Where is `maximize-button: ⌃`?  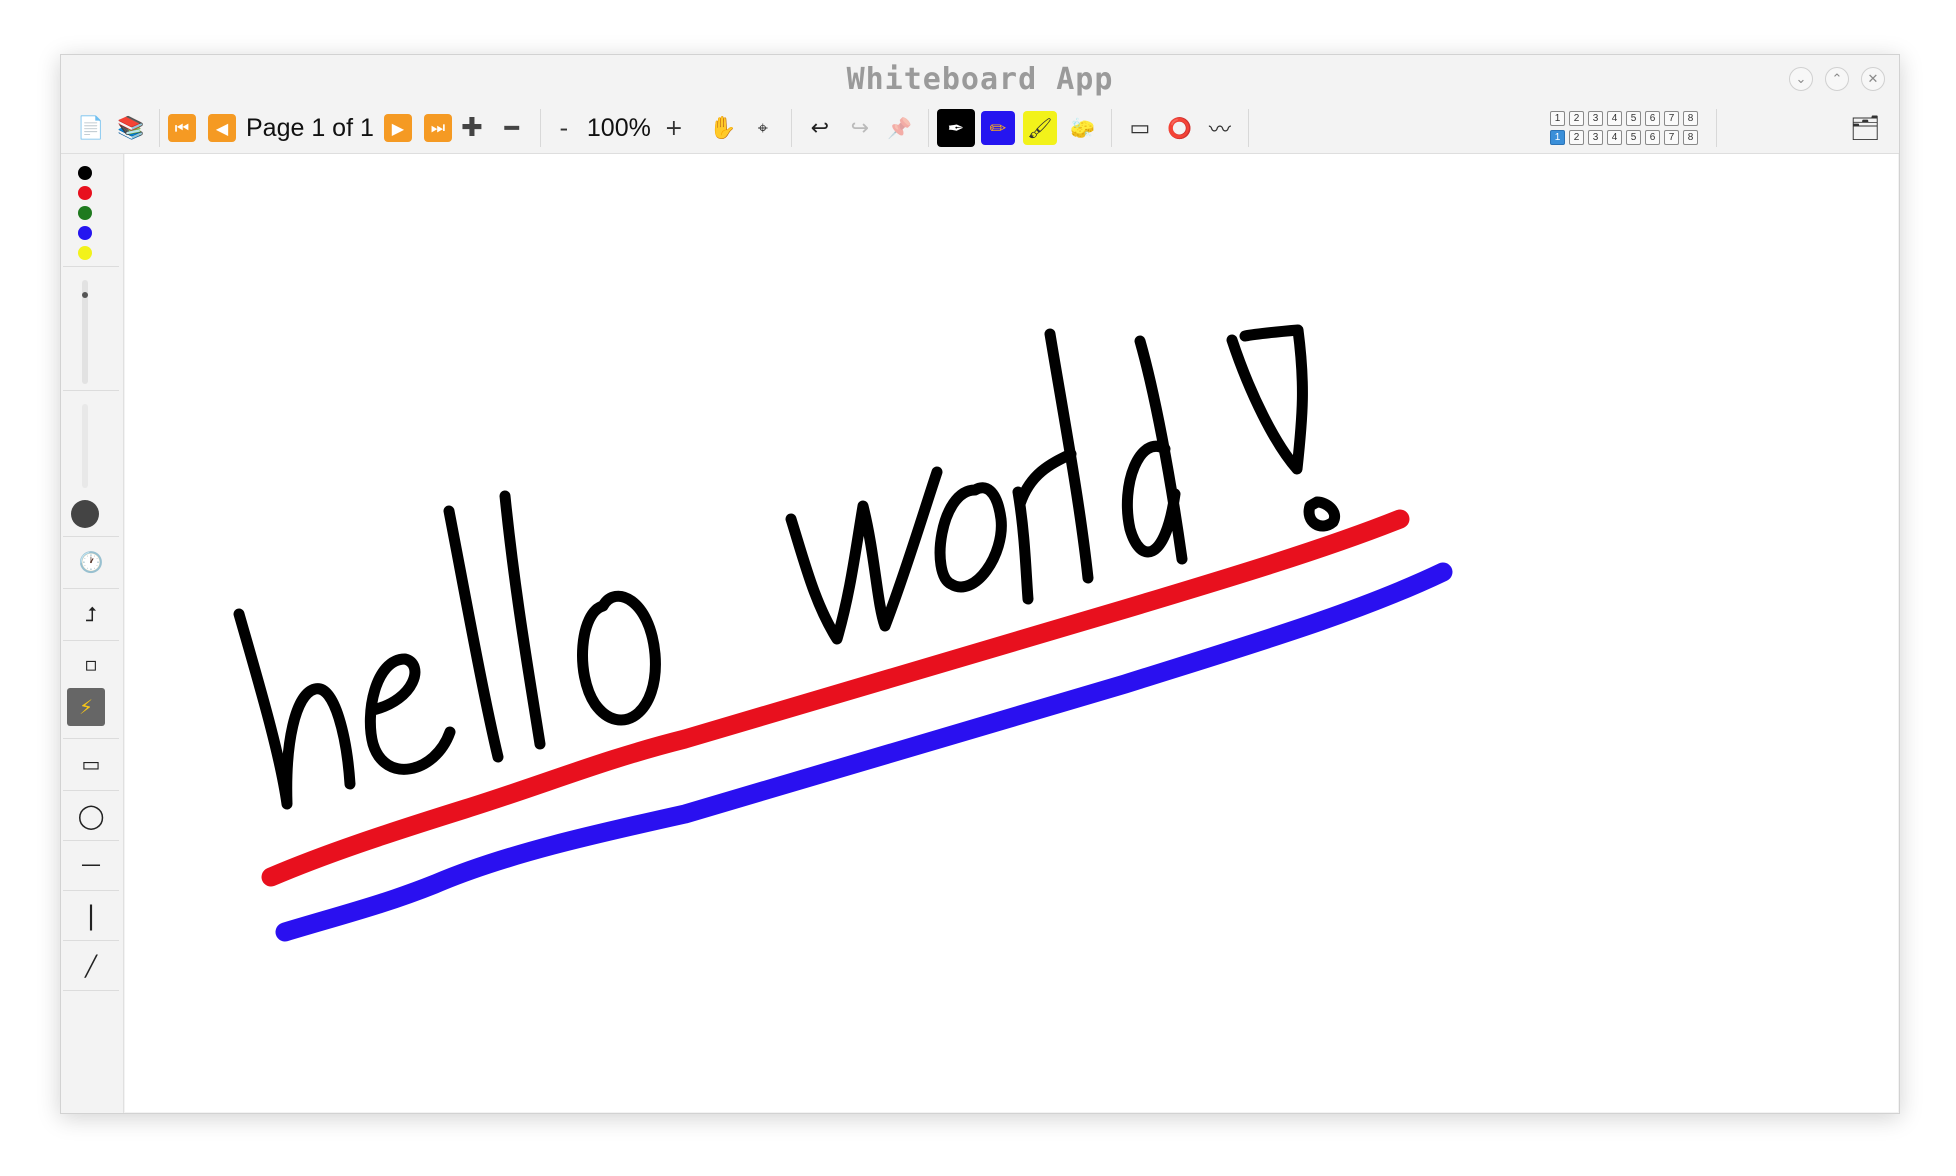 maximize-button: ⌃ is located at coordinates (1837, 79).